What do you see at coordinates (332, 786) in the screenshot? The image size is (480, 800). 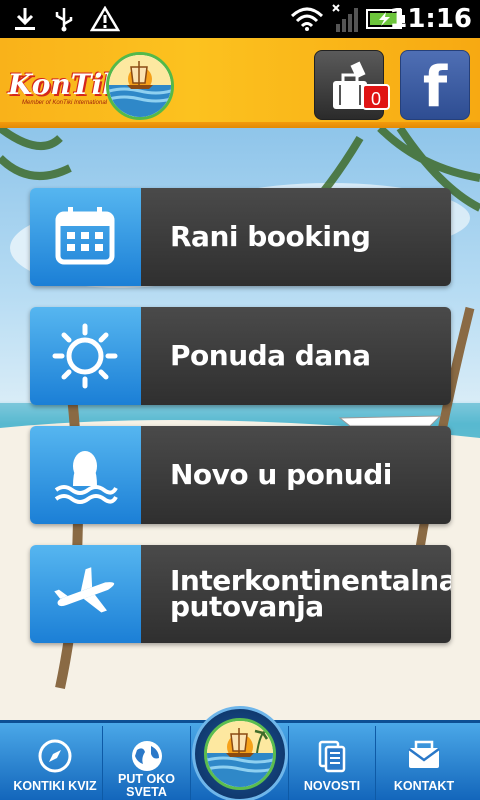 I see `nav-label: NOVOSTI` at bounding box center [332, 786].